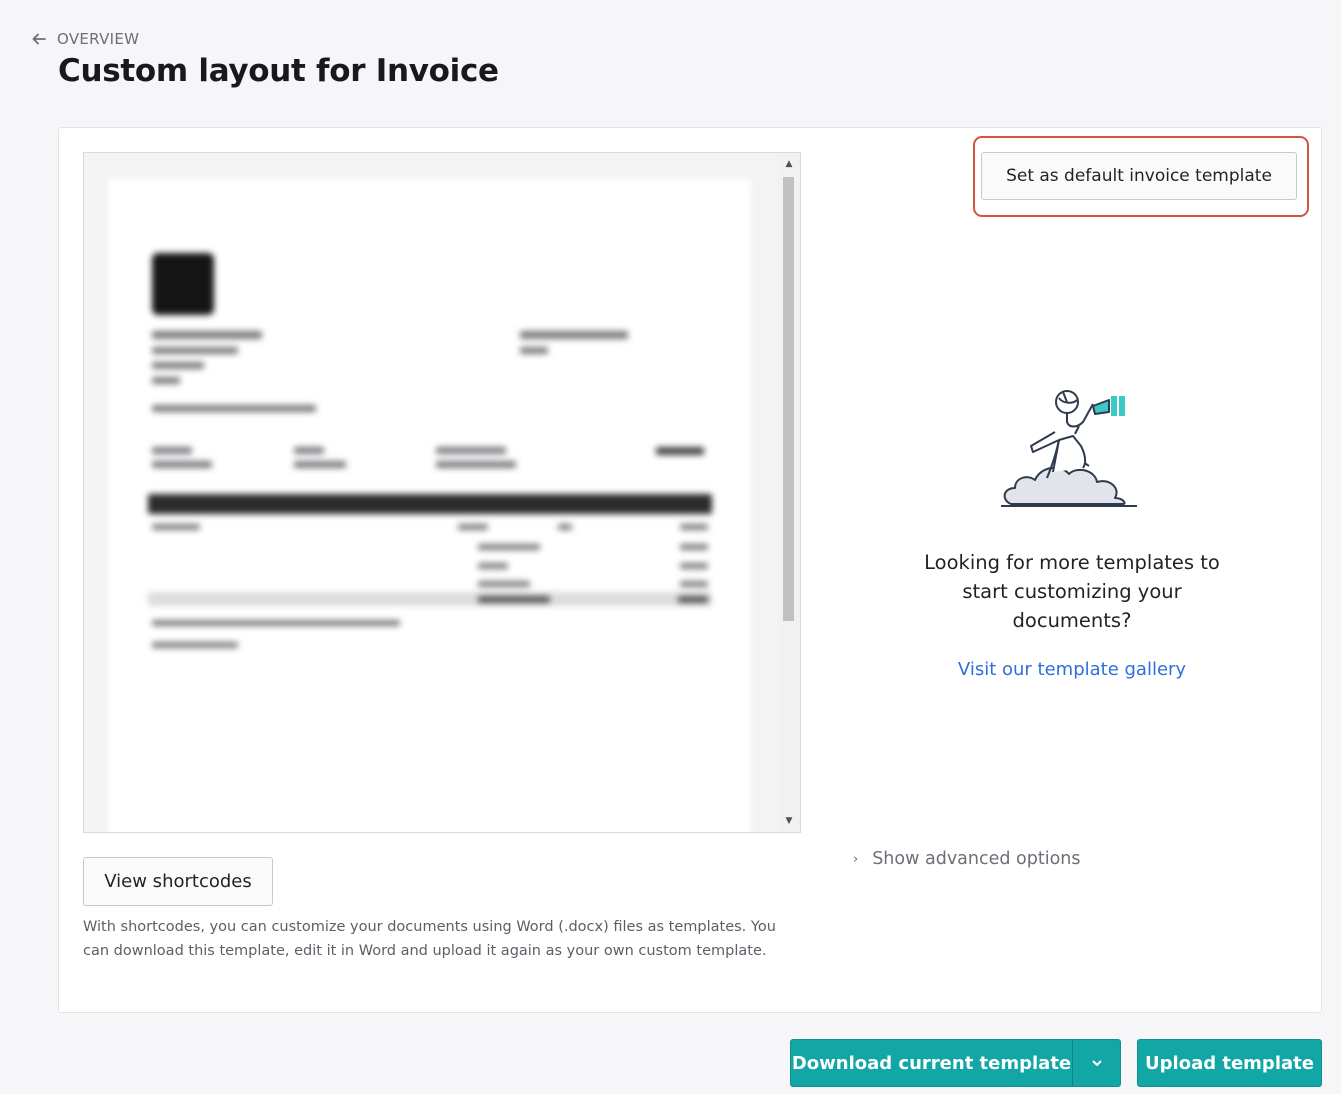 The width and height of the screenshot is (1341, 1094). Describe the element at coordinates (789, 821) in the screenshot. I see `scroll-down-arrow-icon: ▼` at that location.